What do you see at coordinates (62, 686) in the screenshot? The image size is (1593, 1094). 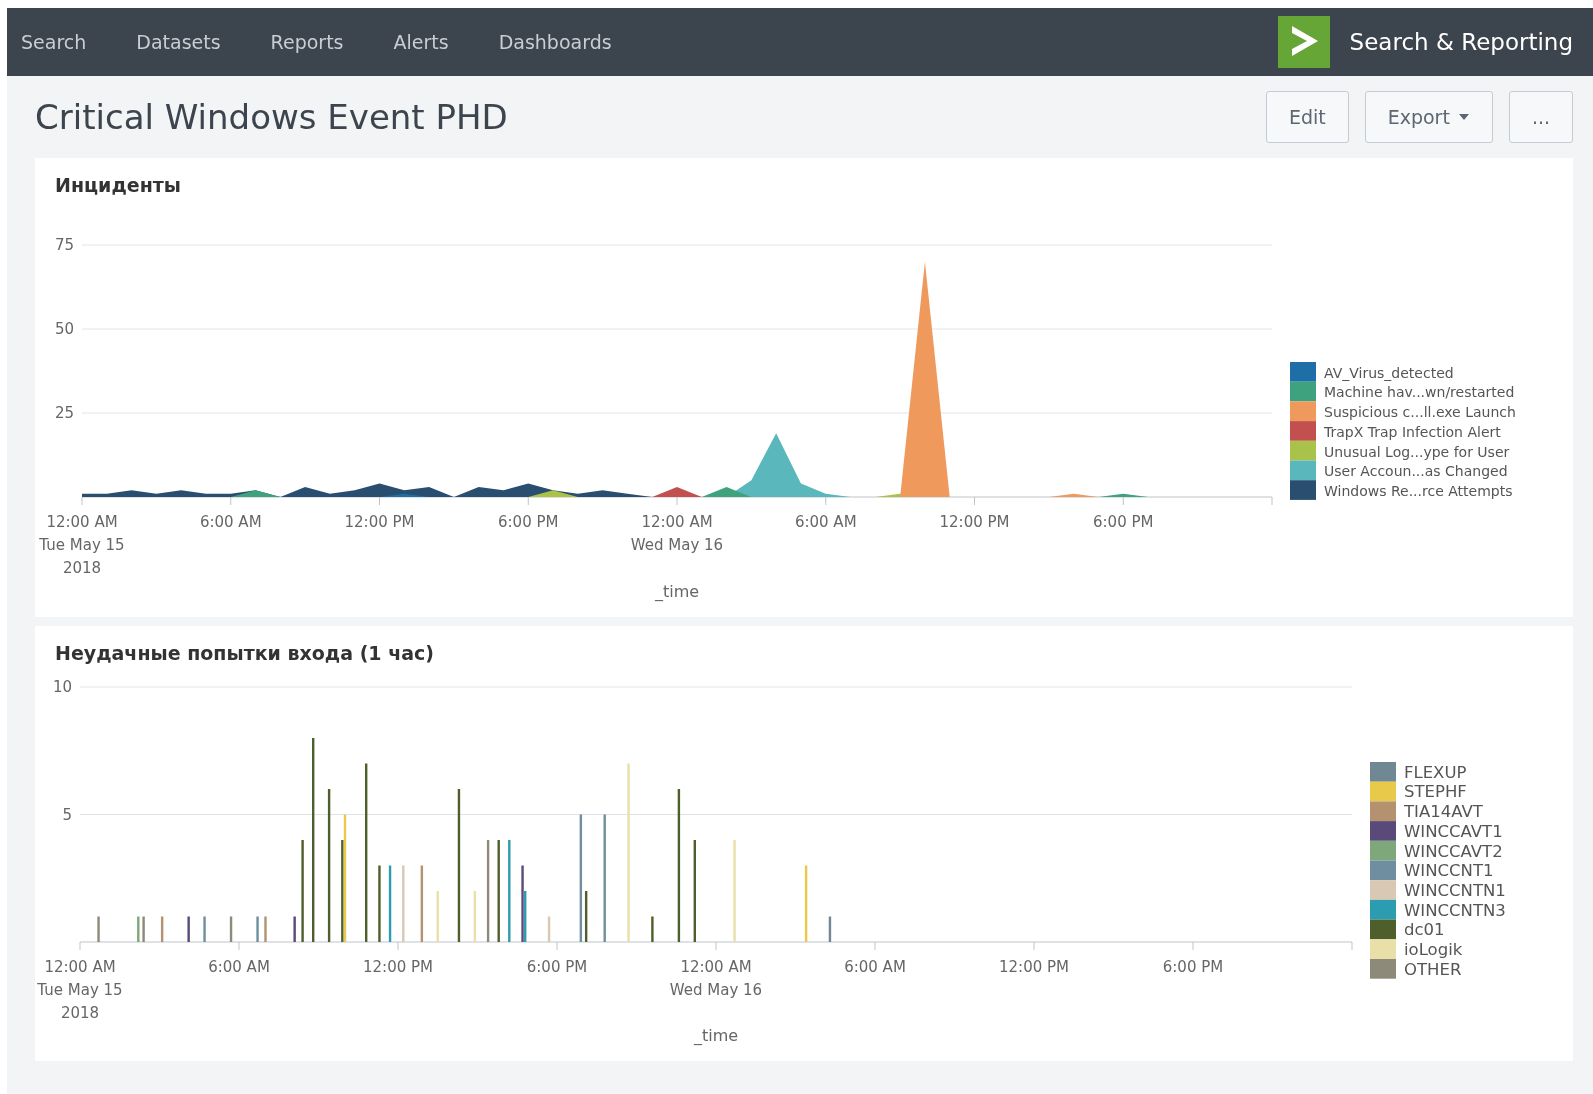 I see `axis-label: 10` at bounding box center [62, 686].